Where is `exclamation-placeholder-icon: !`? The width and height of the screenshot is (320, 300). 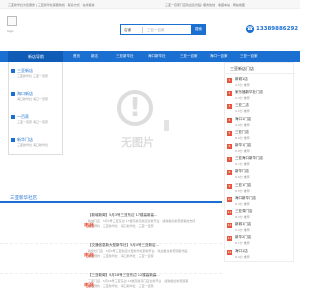
exclamation-placeholder-icon: ! is located at coordinates (135, 108).